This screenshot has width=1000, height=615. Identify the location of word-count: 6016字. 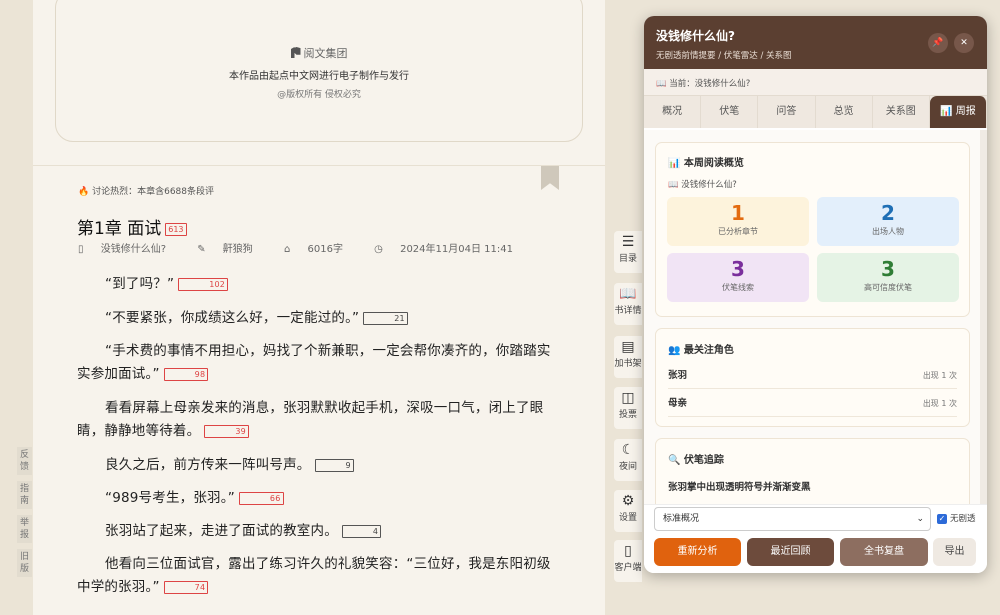
(325, 249).